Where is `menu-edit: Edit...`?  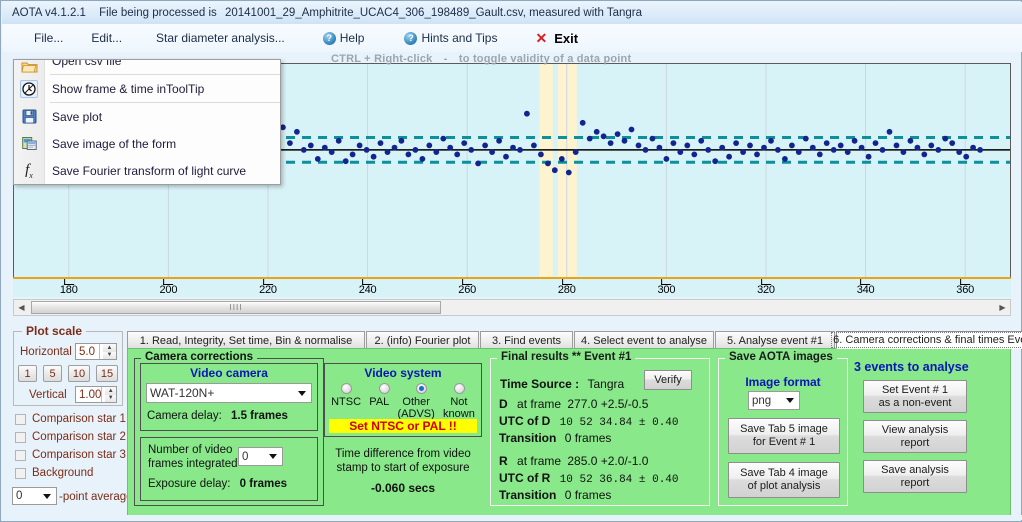 menu-edit: Edit... is located at coordinates (106, 38).